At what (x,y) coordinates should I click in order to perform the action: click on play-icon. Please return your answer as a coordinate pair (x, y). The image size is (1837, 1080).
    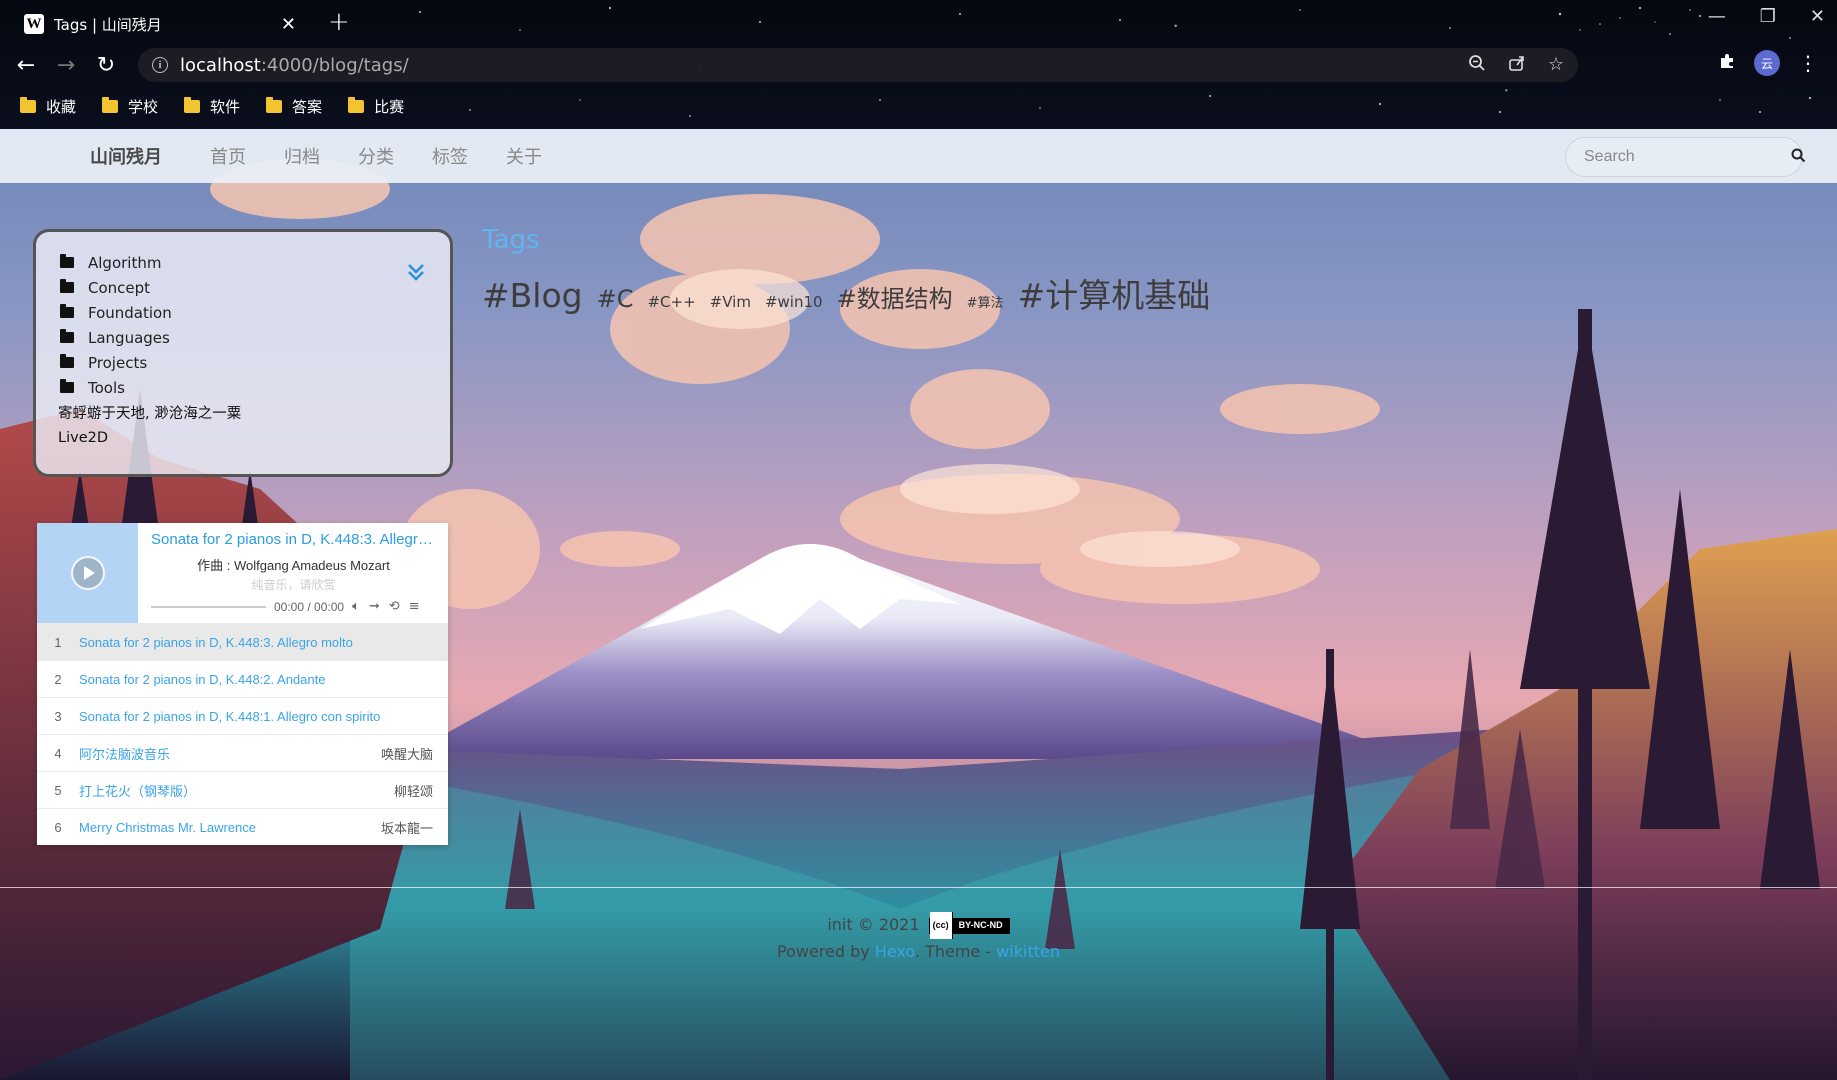
    Looking at the image, I should click on (87, 573).